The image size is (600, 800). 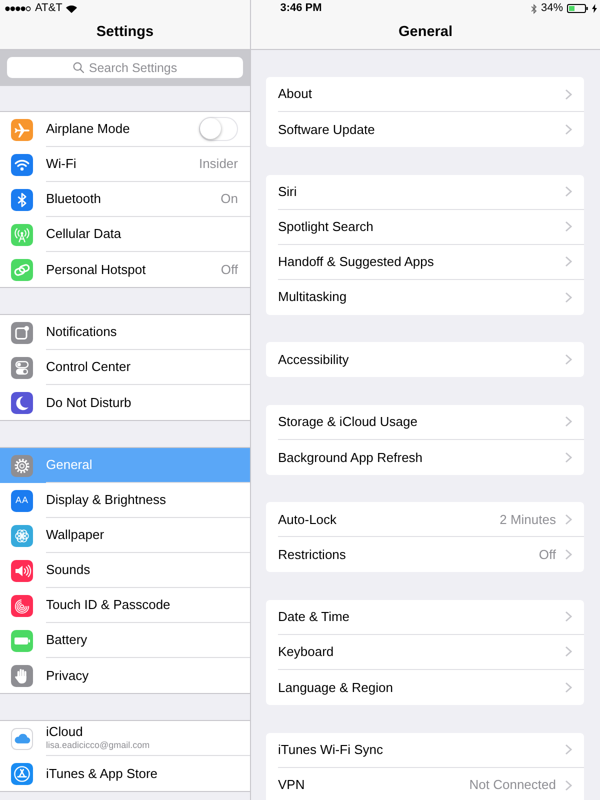 I want to click on sidebar-item: iTunes & App Store, so click(x=125, y=773).